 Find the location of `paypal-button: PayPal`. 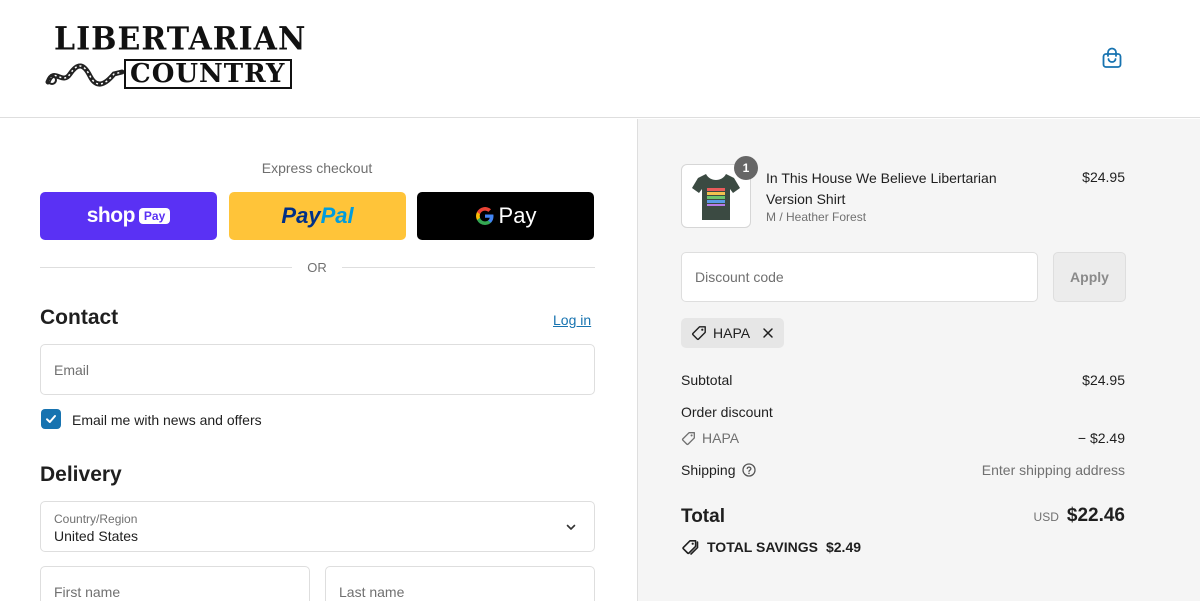

paypal-button: PayPal is located at coordinates (317, 216).